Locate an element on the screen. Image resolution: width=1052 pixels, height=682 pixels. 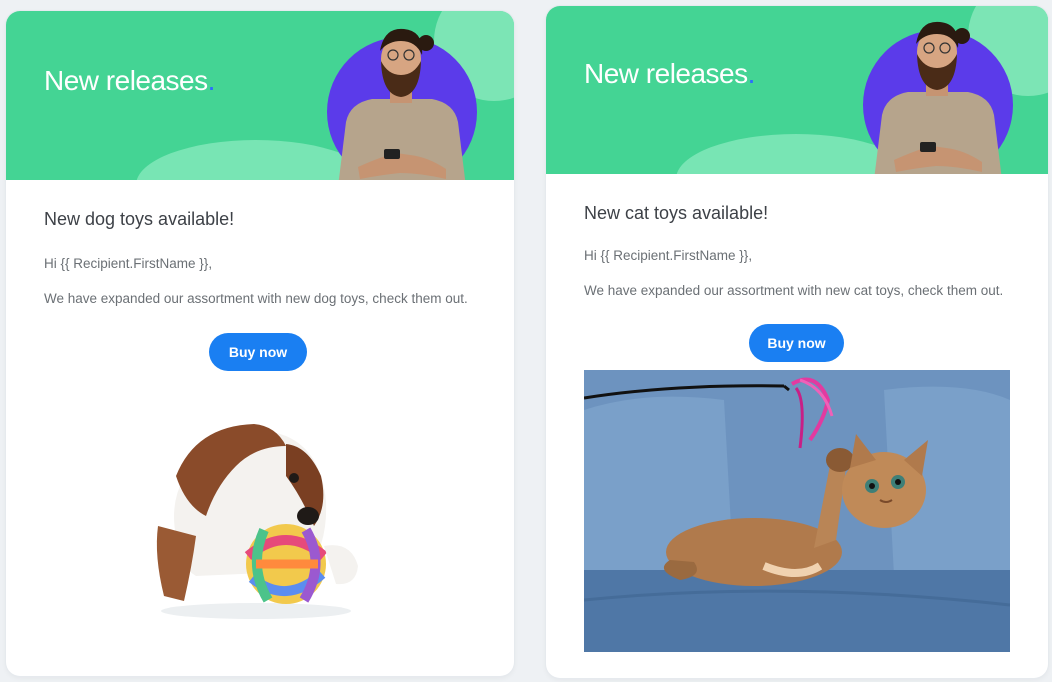
email-headline: New cat toys available! is located at coordinates (676, 213).